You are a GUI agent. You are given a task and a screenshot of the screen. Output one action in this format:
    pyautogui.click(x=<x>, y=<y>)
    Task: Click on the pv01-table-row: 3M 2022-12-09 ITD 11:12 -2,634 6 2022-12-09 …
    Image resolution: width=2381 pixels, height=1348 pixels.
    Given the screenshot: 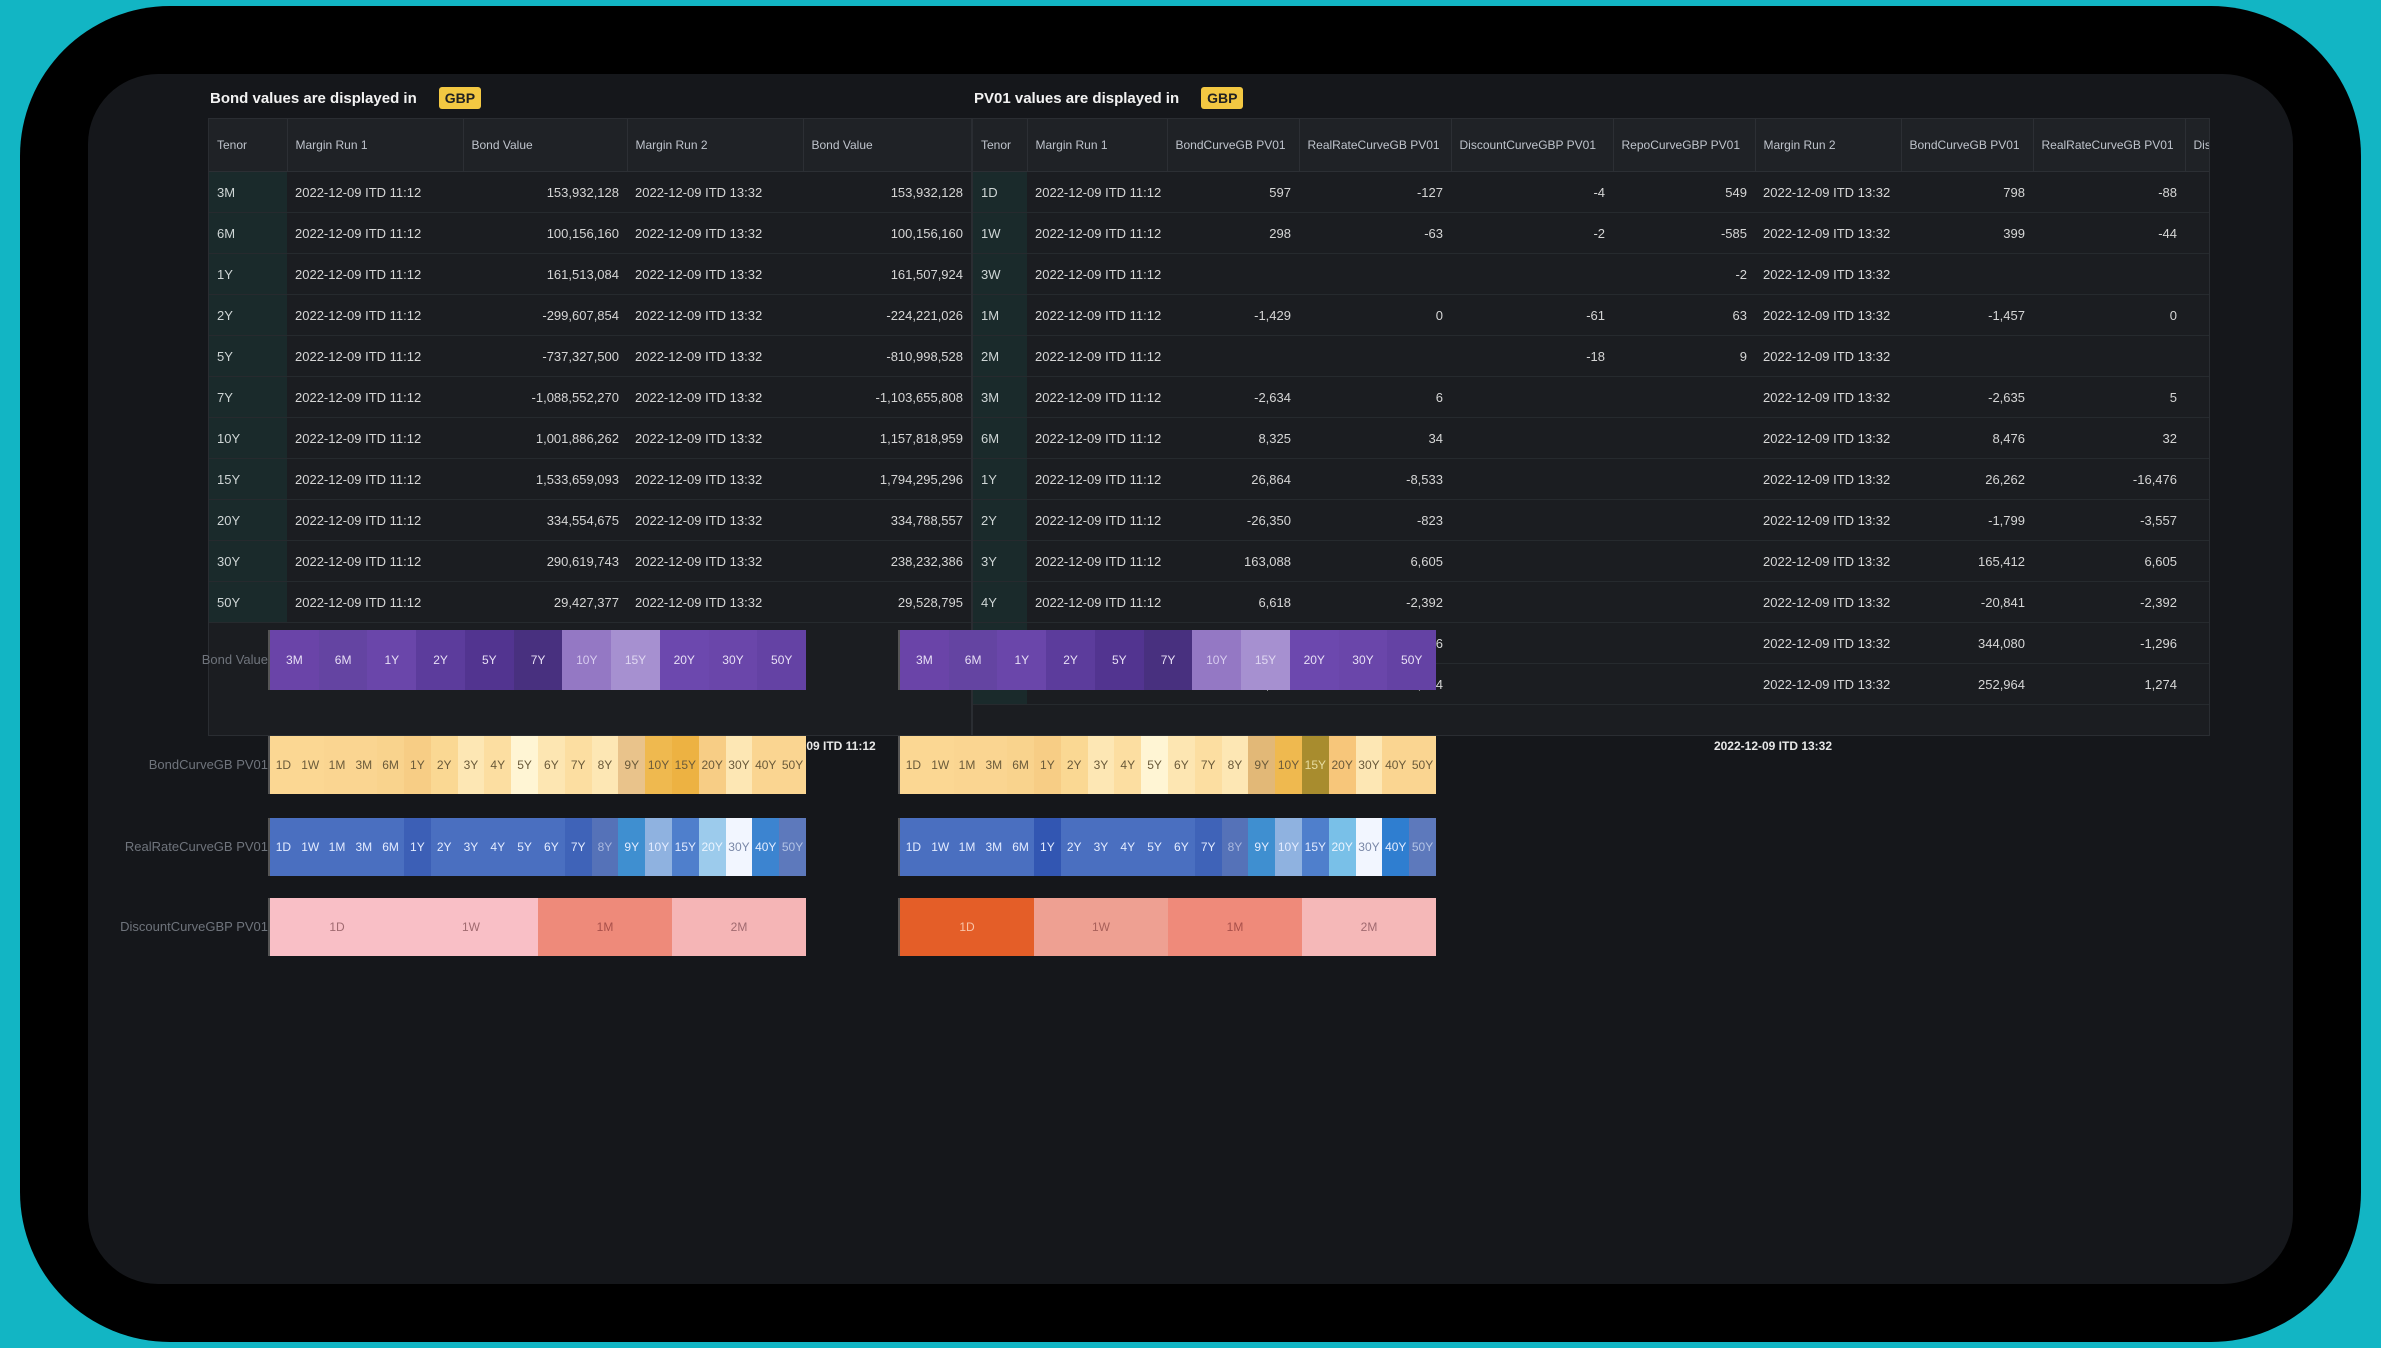 What is the action you would take?
    pyautogui.click(x=1591, y=397)
    